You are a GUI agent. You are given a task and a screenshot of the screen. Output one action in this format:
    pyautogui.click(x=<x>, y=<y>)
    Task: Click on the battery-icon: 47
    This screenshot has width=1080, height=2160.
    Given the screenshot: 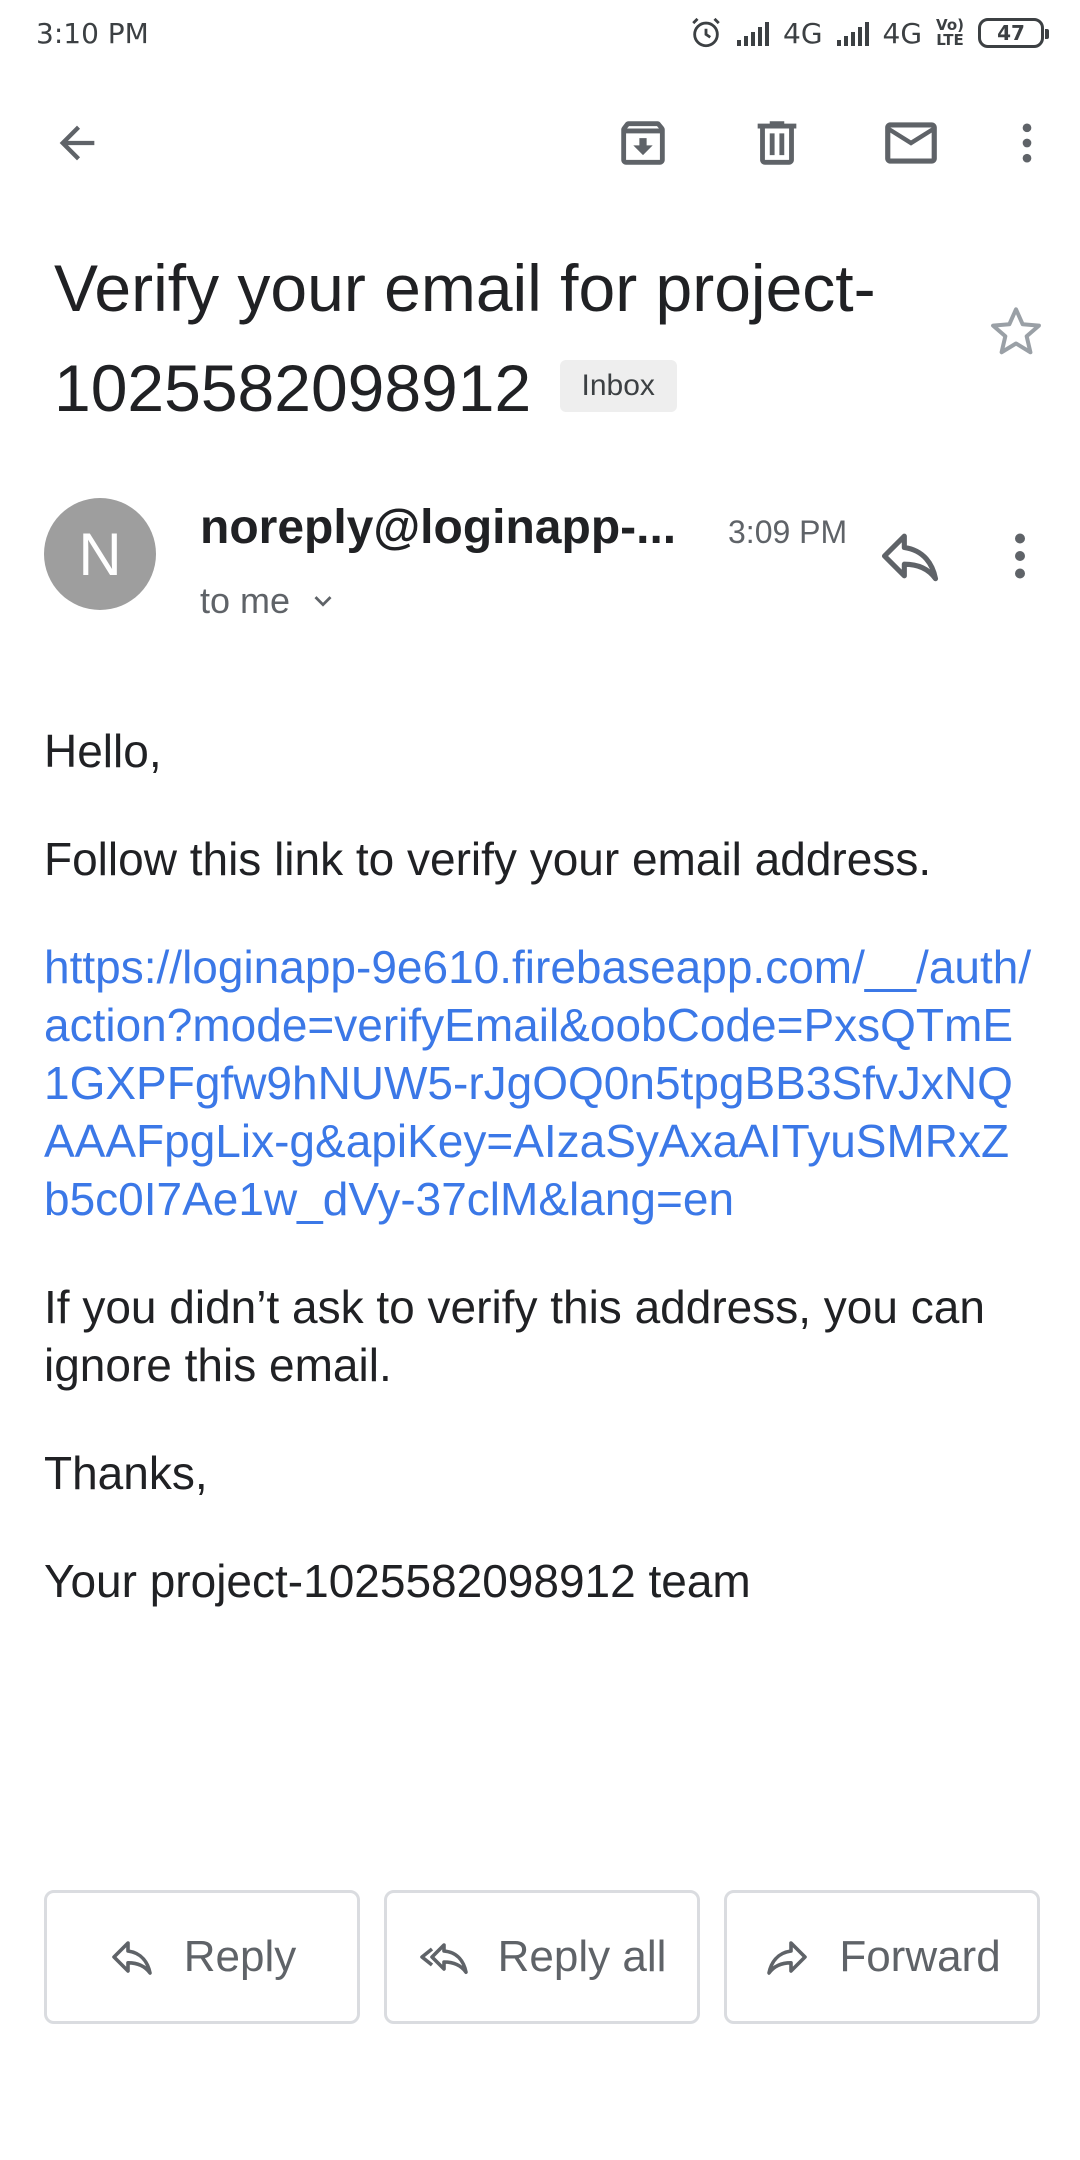 What is the action you would take?
    pyautogui.click(x=1013, y=33)
    